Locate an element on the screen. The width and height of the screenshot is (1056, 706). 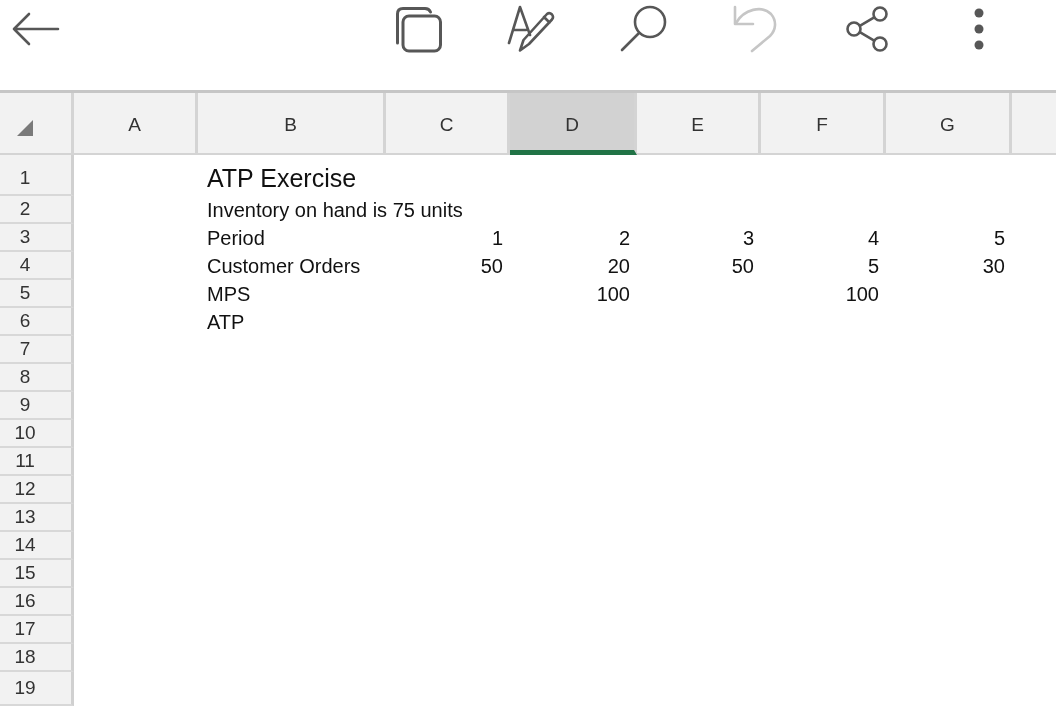
select-all-button is located at coordinates (37, 124).